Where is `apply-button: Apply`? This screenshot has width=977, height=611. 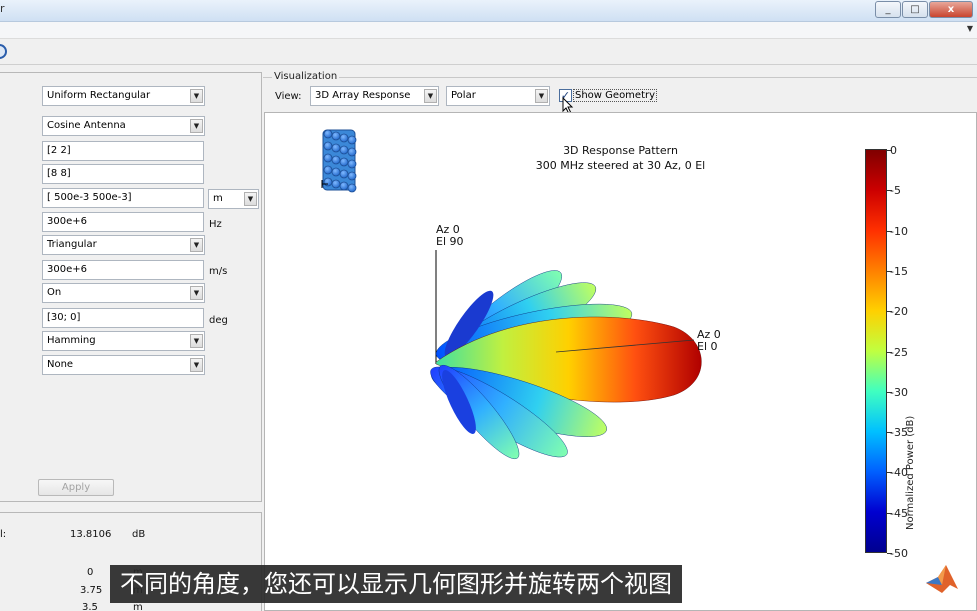 apply-button: Apply is located at coordinates (76, 487).